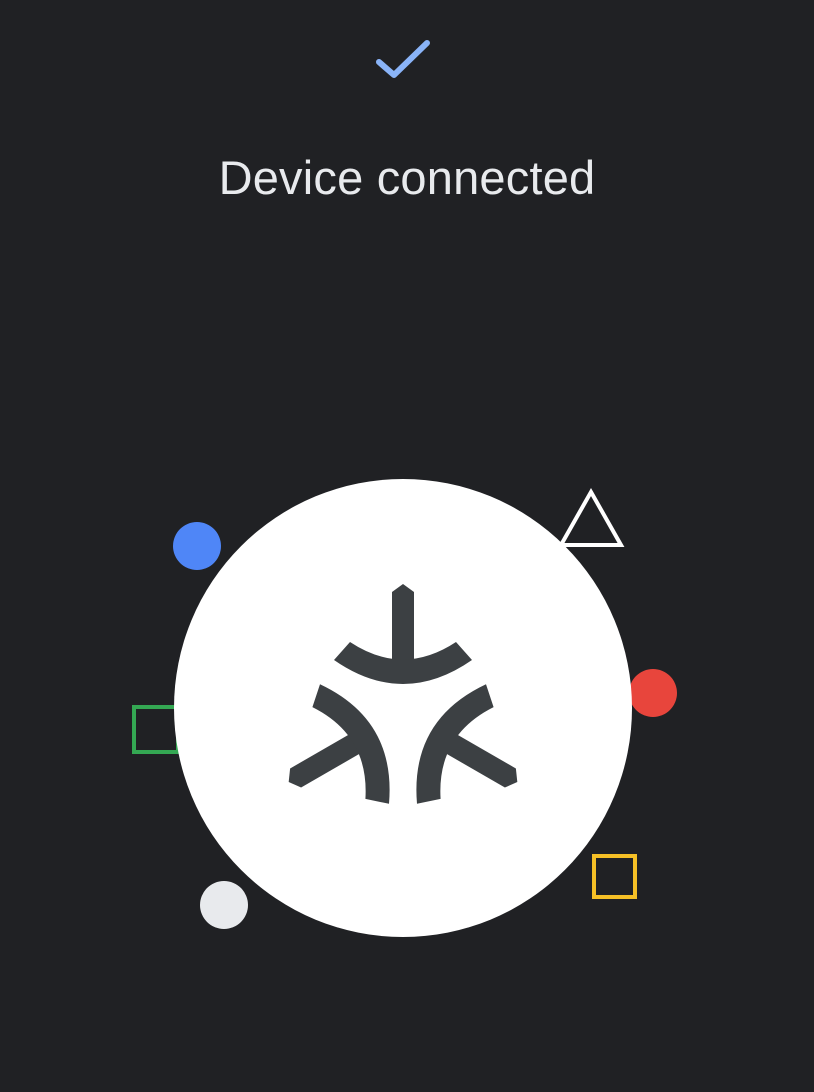 This screenshot has height=1092, width=814. I want to click on blue-dot-icon, so click(197, 546).